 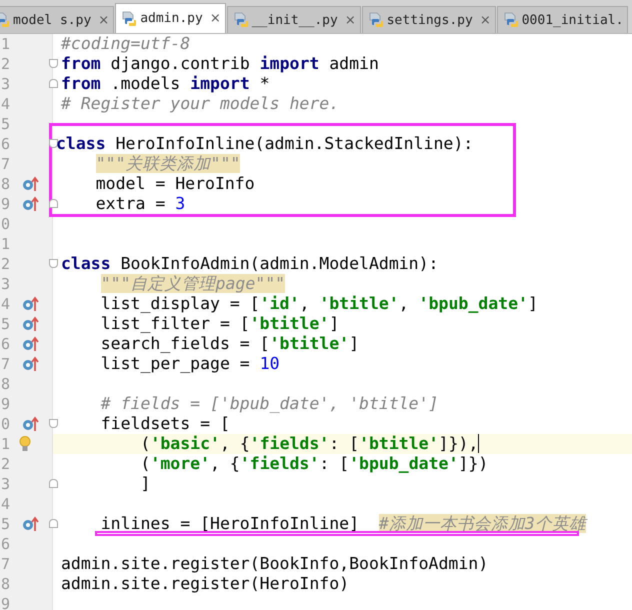 What do you see at coordinates (269, 403) in the screenshot?
I see `code-line: # fields = ['bpub_date', 'btitle']` at bounding box center [269, 403].